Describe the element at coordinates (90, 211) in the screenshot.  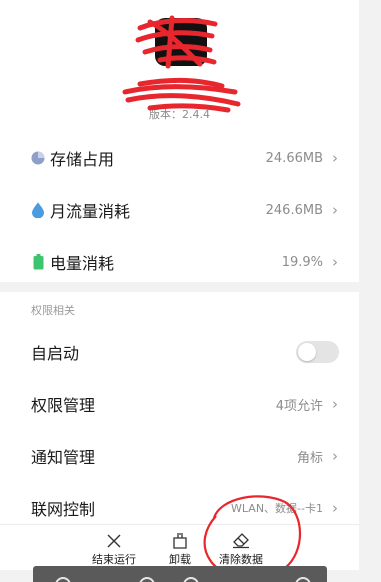
I see `usage-label: 月流量消耗` at that location.